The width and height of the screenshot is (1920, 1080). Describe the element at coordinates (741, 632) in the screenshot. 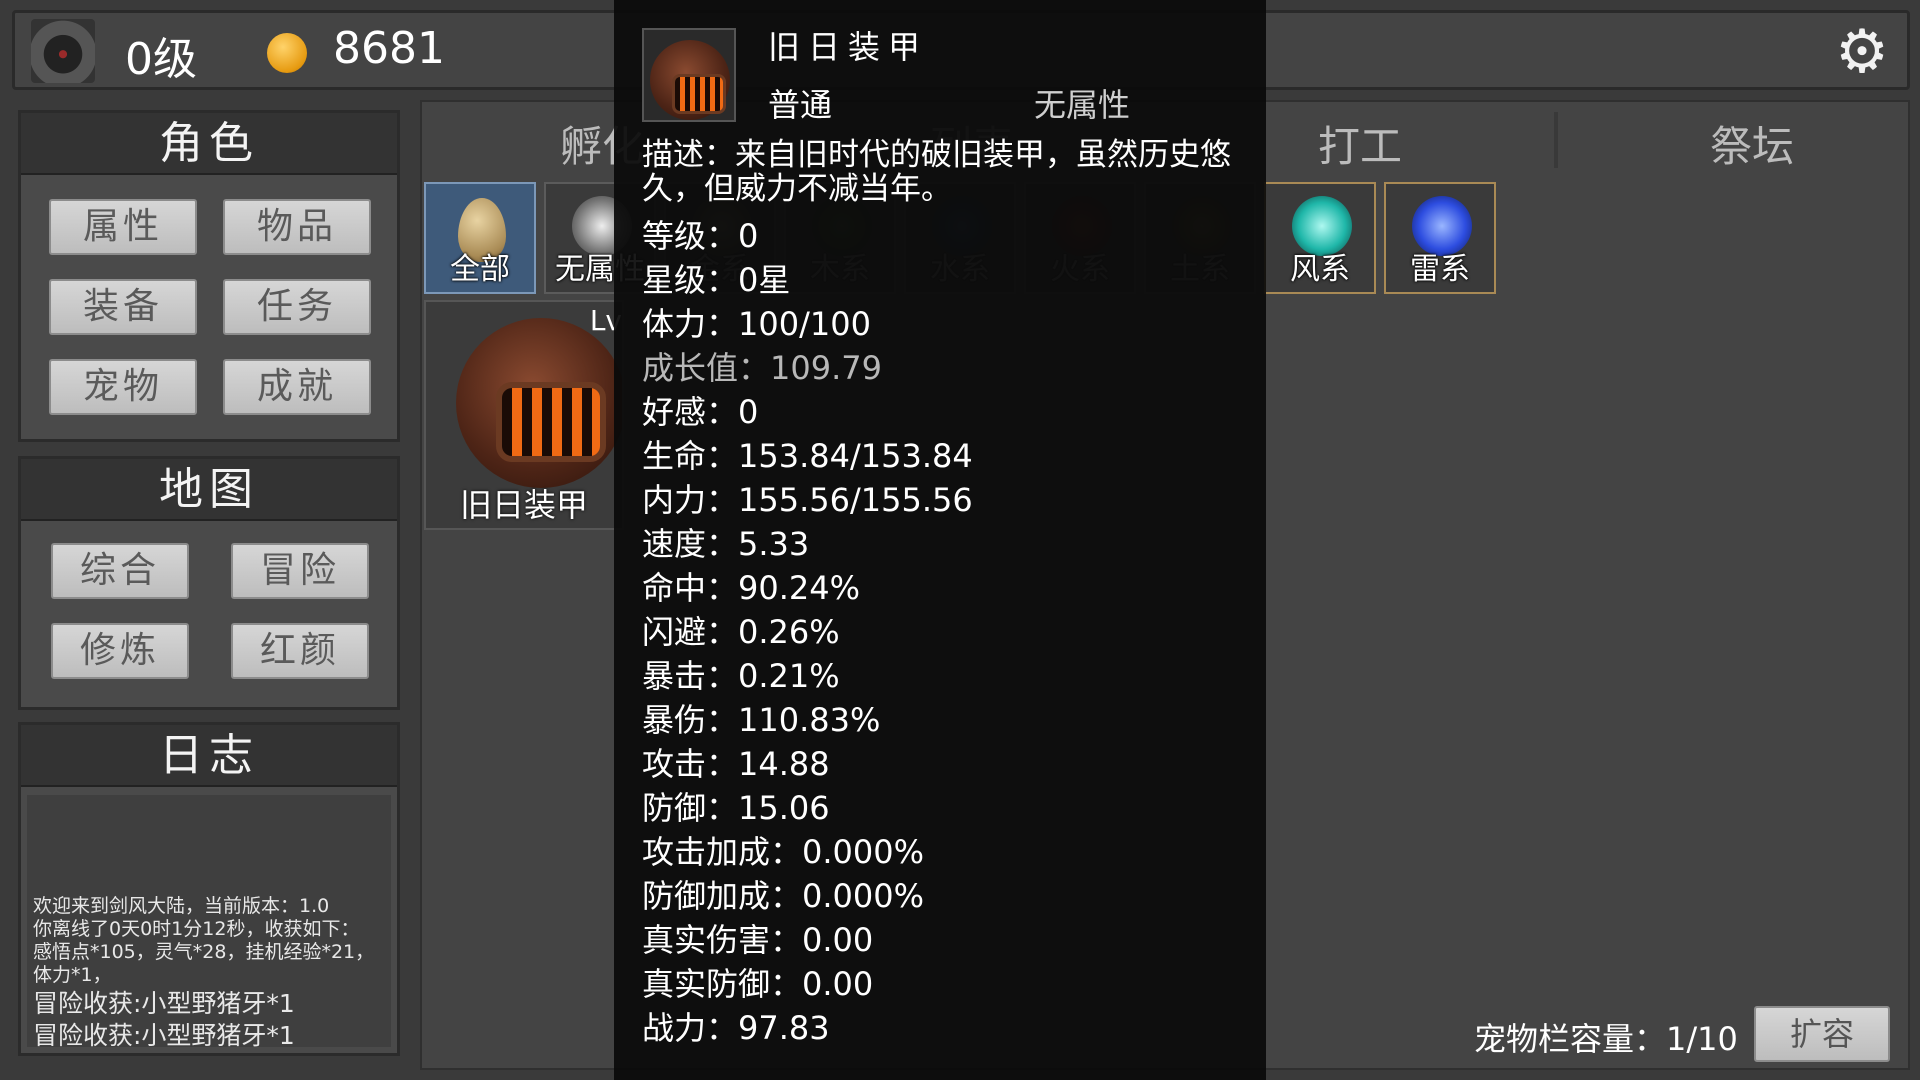

I see `stat-dodge: 闪避：0.26%` at that location.